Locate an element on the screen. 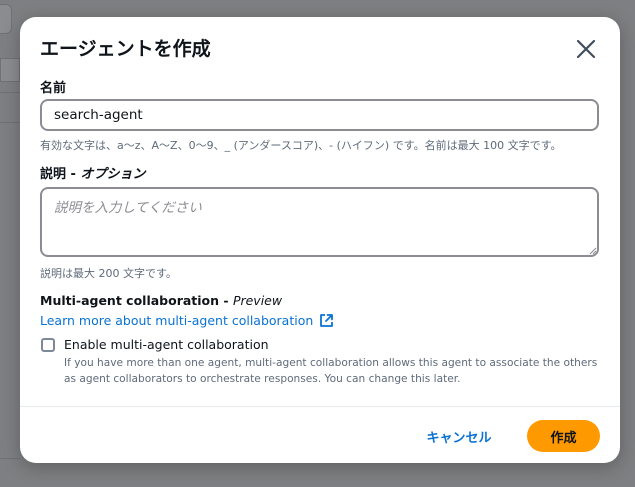 The width and height of the screenshot is (635, 487). cancel-button: キャンセル is located at coordinates (459, 436).